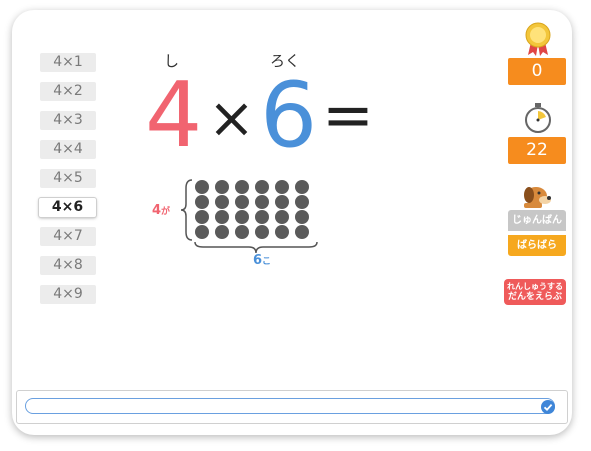 The image size is (591, 451). Describe the element at coordinates (186, 210) in the screenshot. I see `row-brace` at that location.